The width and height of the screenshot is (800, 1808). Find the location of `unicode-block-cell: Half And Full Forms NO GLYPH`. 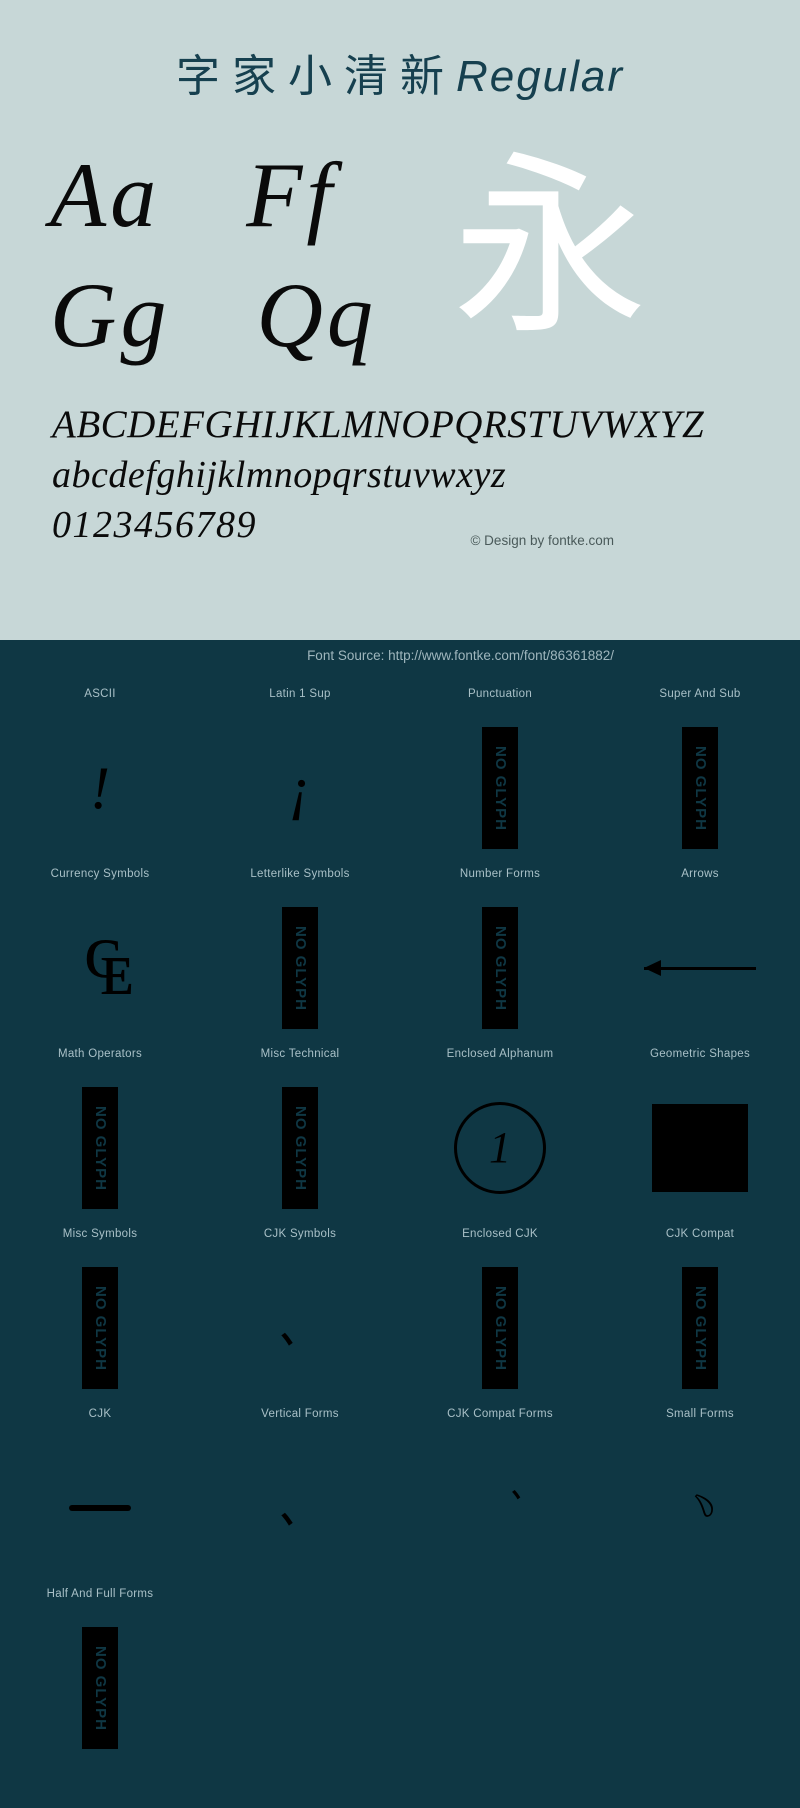

unicode-block-cell: Half And Full Forms NO GLYPH is located at coordinates (100, 1678).